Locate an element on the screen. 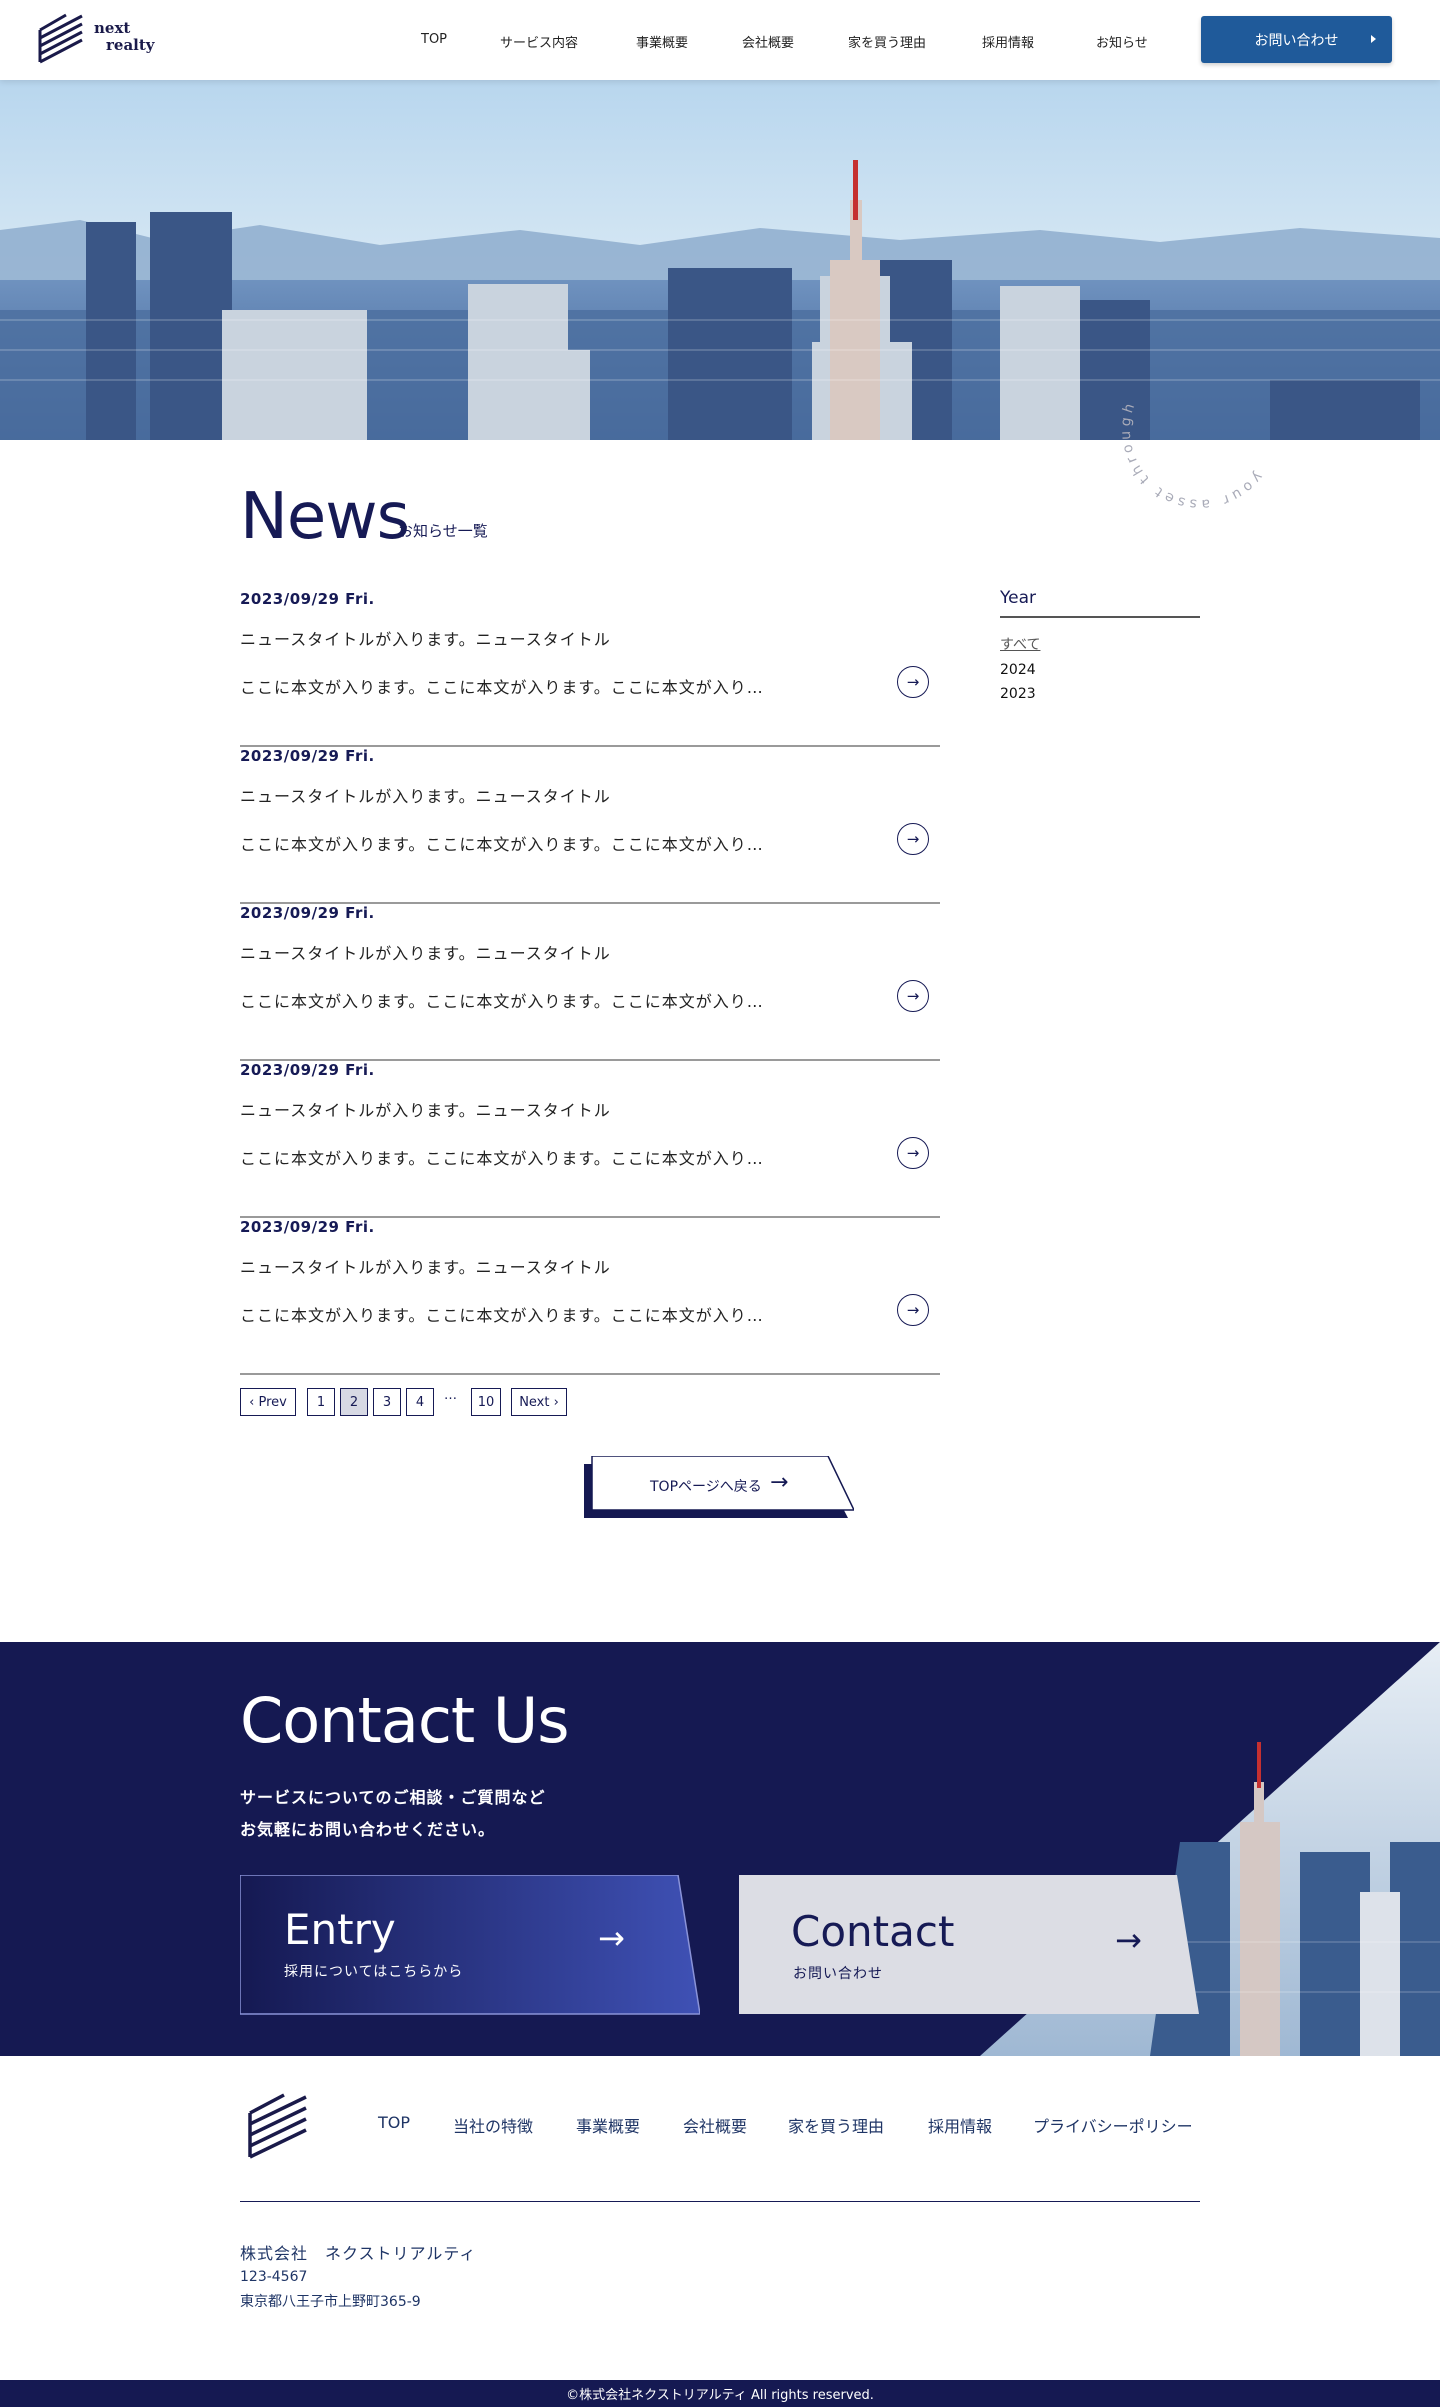 This screenshot has width=1440, height=2407. pagination-page: 1 is located at coordinates (321, 1402).